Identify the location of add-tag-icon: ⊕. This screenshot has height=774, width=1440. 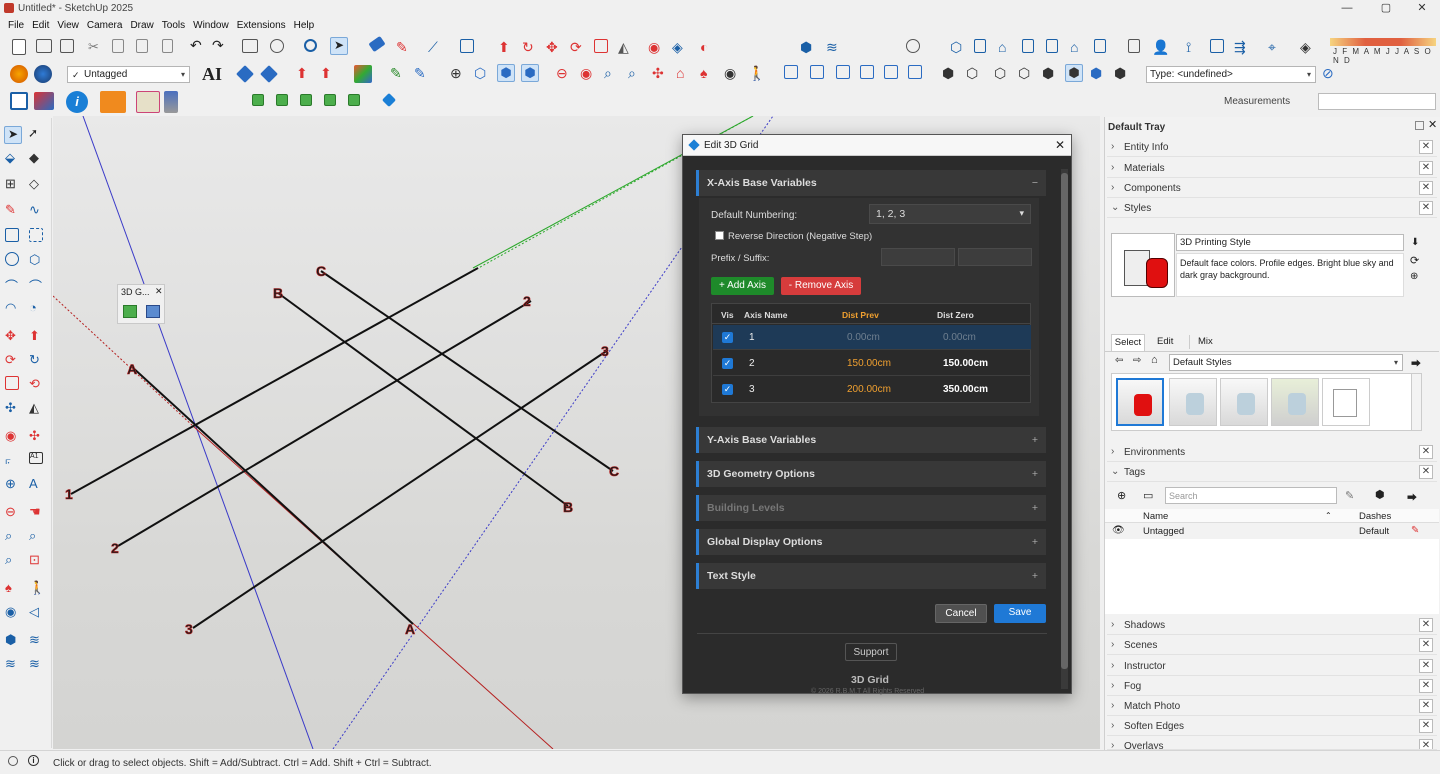
(1121, 495).